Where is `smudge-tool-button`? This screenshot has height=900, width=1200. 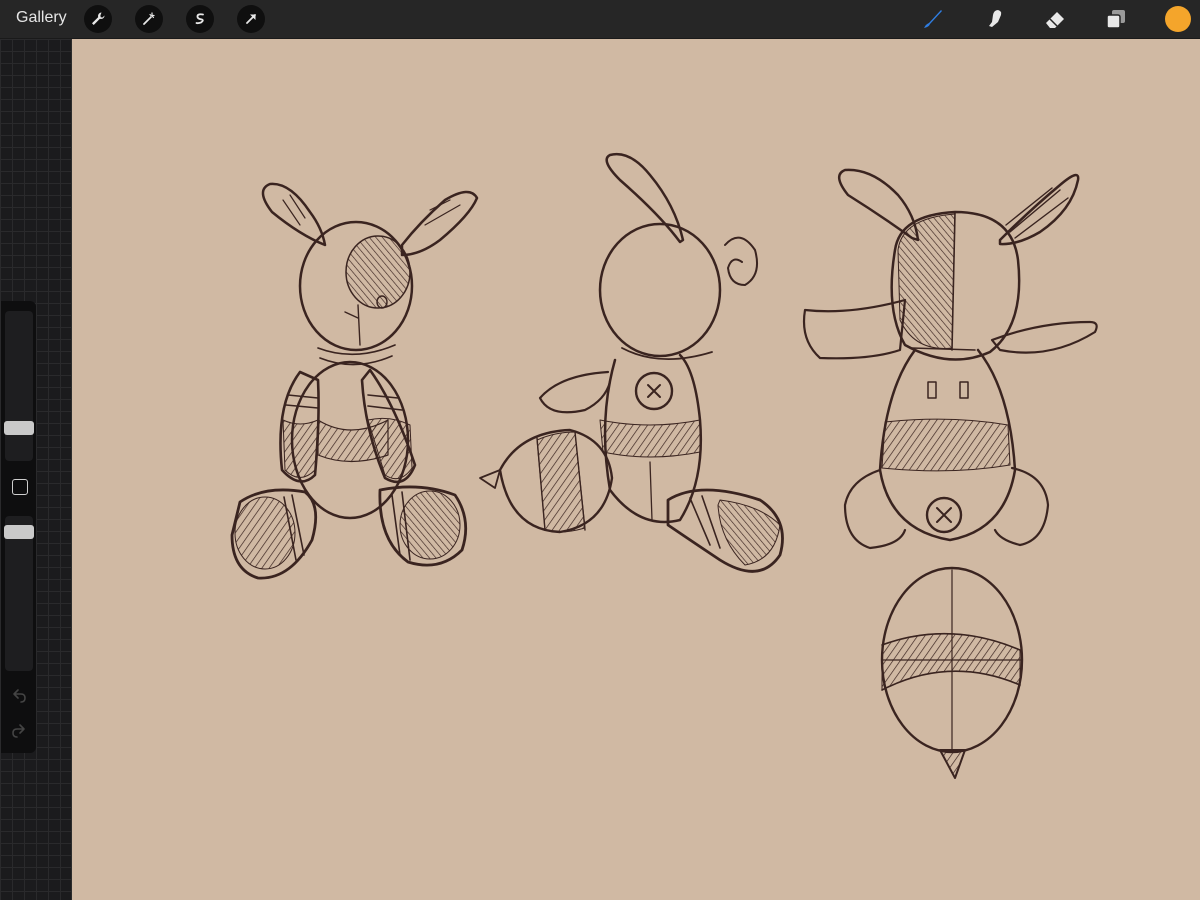
smudge-tool-button is located at coordinates (994, 19).